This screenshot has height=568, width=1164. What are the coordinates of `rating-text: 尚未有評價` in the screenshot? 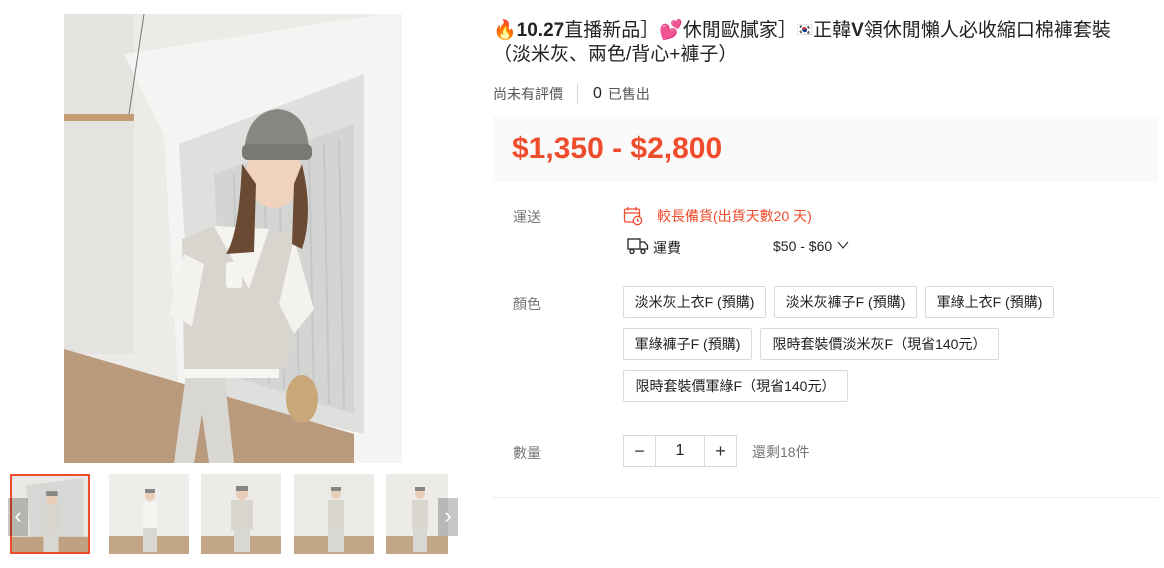 It's located at (528, 94).